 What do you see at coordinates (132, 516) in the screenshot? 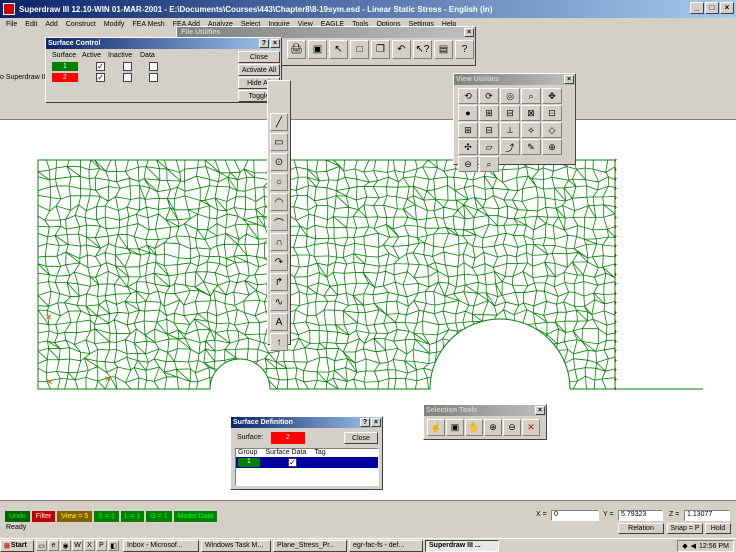
I see `l-count-chip: L = 1` at bounding box center [132, 516].